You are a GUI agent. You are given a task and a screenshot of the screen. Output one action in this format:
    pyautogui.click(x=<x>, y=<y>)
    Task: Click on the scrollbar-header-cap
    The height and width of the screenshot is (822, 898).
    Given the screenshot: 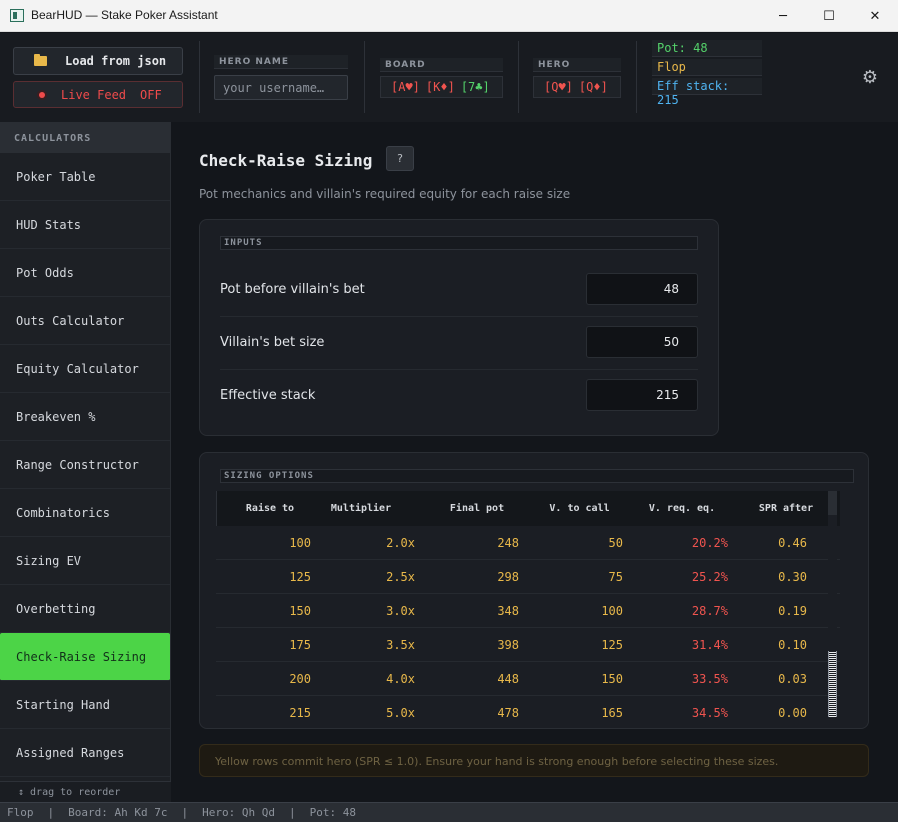 What is the action you would take?
    pyautogui.click(x=832, y=503)
    